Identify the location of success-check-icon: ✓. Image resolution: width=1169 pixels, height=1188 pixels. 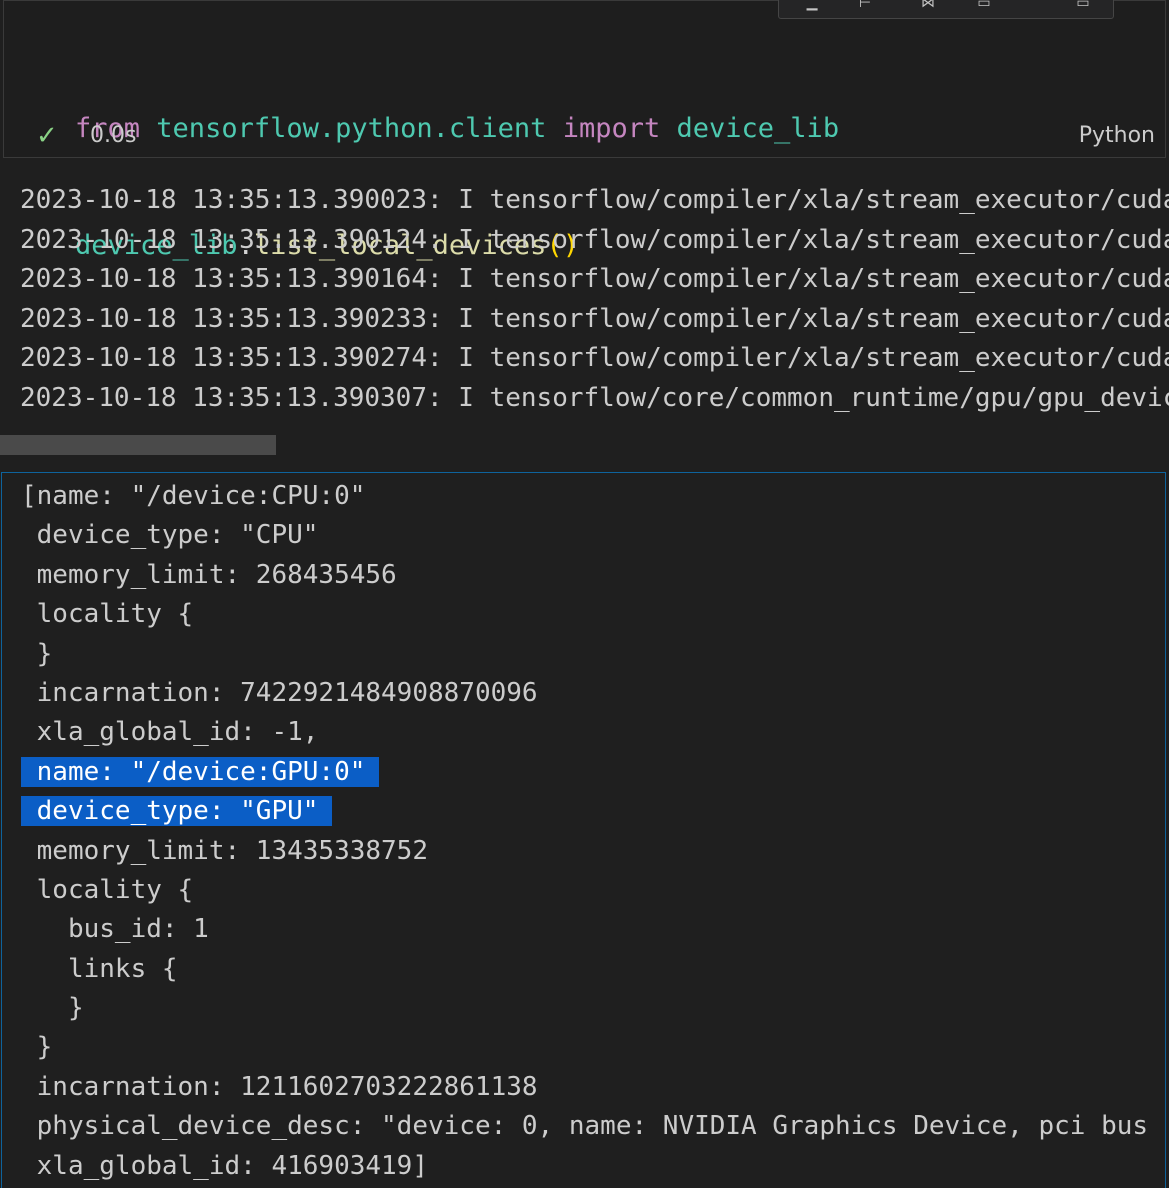
(47, 136).